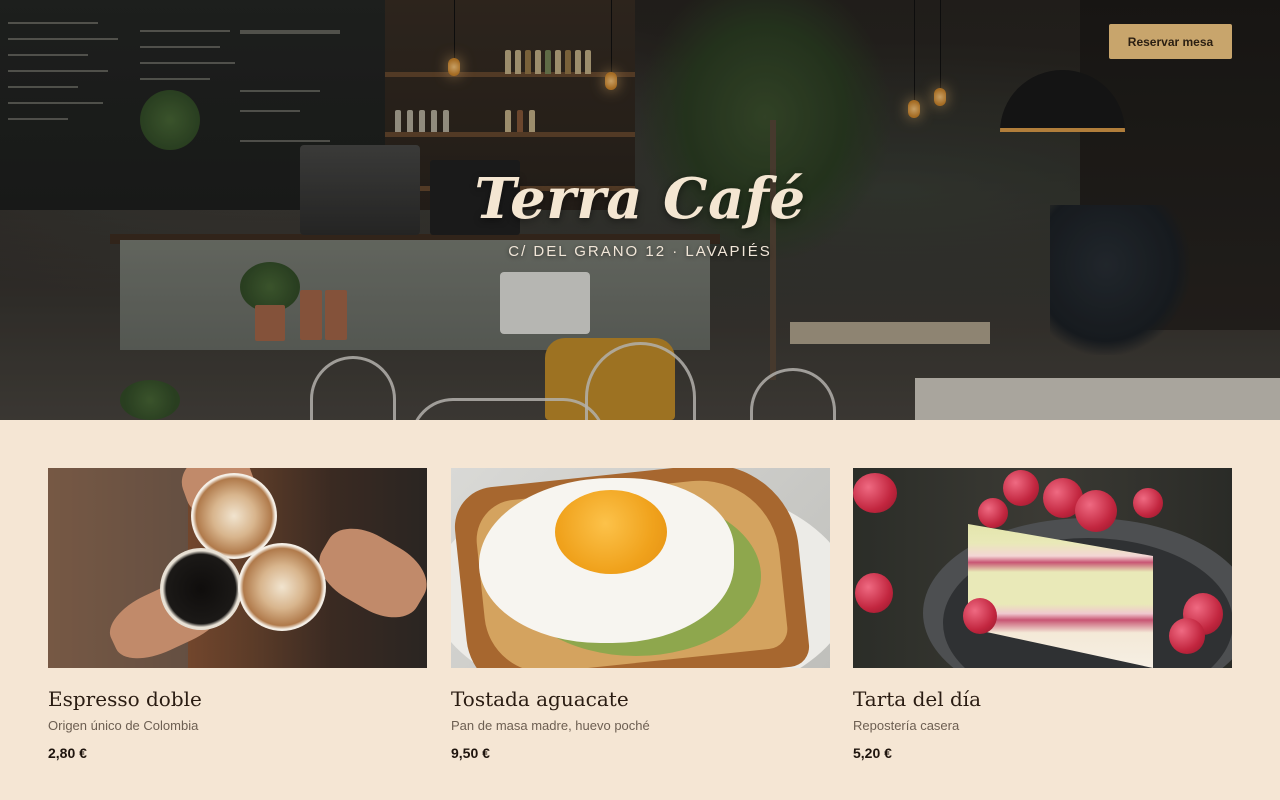 The image size is (1280, 800). Describe the element at coordinates (1170, 41) in the screenshot. I see `reserve-table-button: Reservar mesa` at that location.